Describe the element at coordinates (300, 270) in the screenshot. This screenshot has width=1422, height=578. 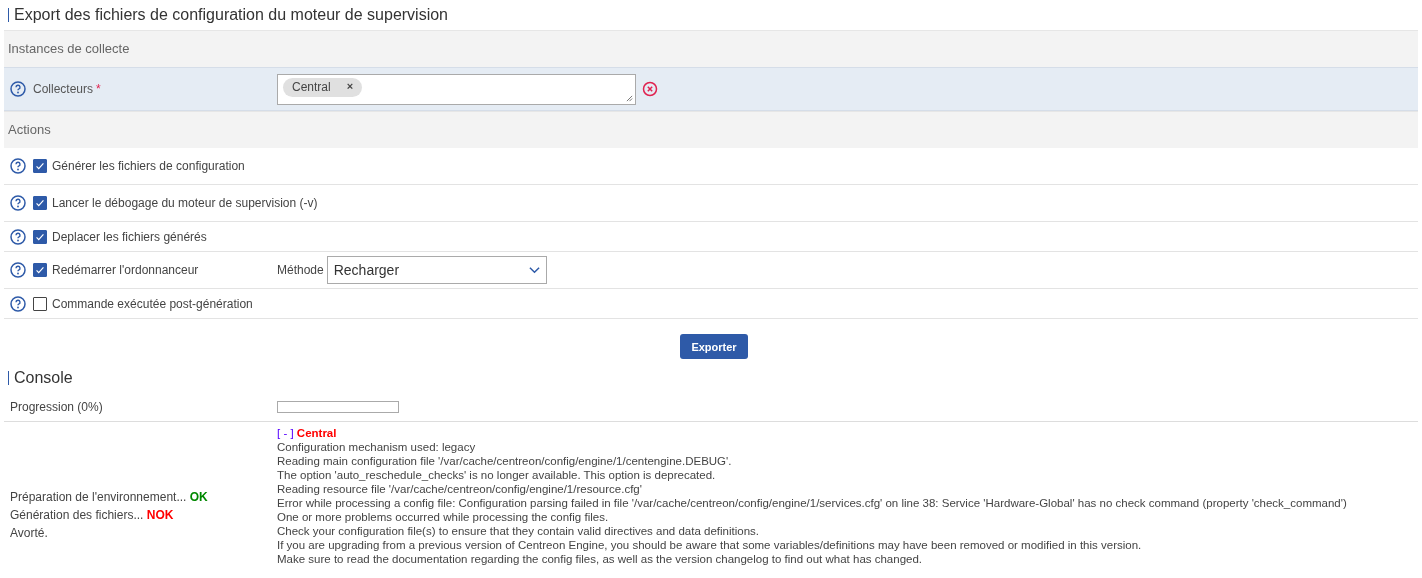
I see `method-label: Méthode` at that location.